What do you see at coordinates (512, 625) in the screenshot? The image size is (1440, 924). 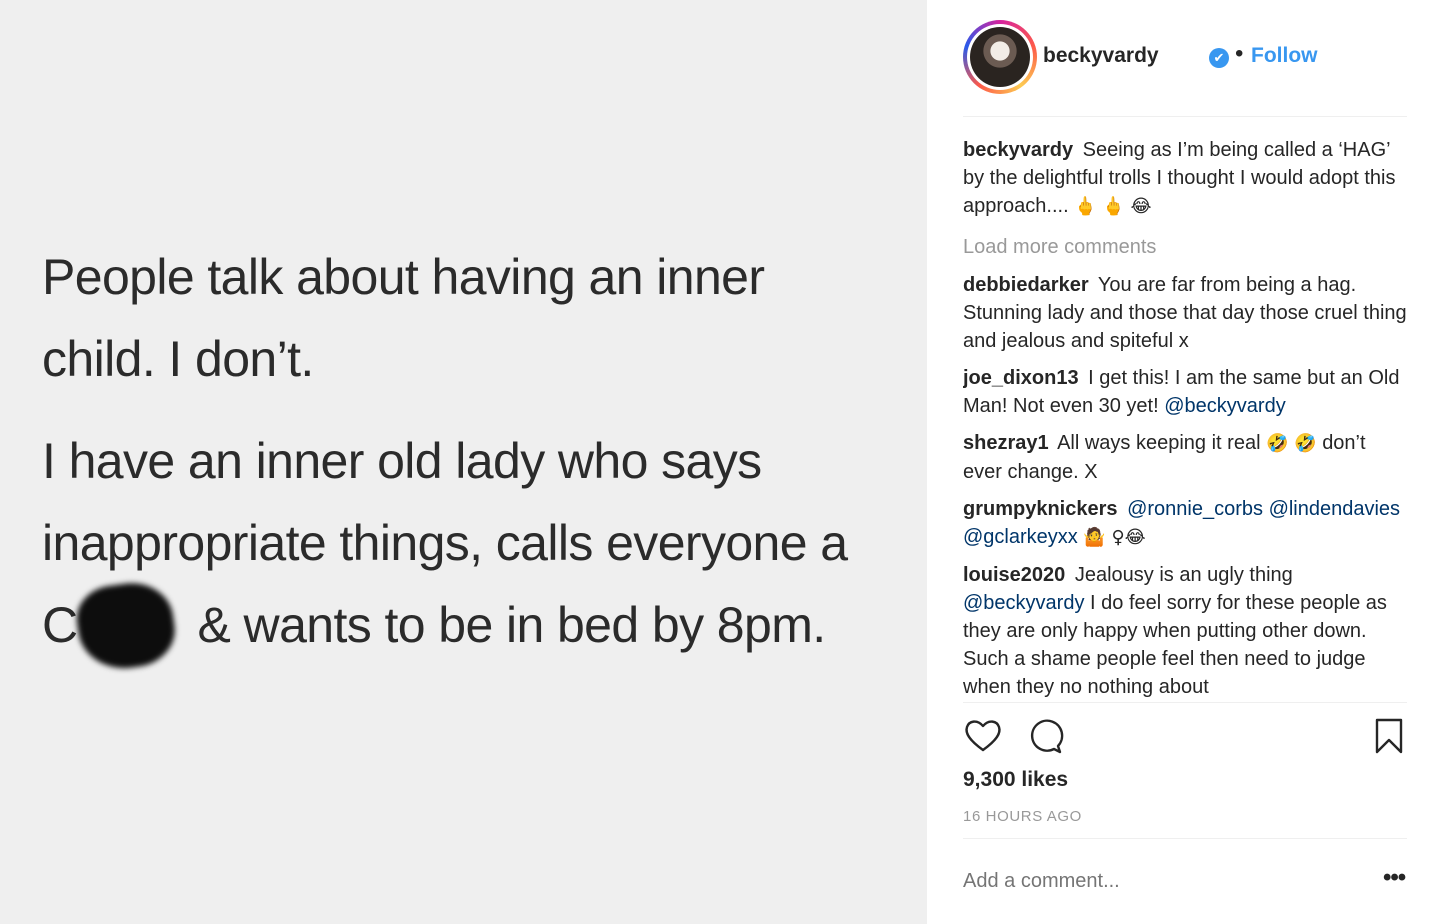 I see `quote-line-end: & wants to be in bed by 8pm.` at bounding box center [512, 625].